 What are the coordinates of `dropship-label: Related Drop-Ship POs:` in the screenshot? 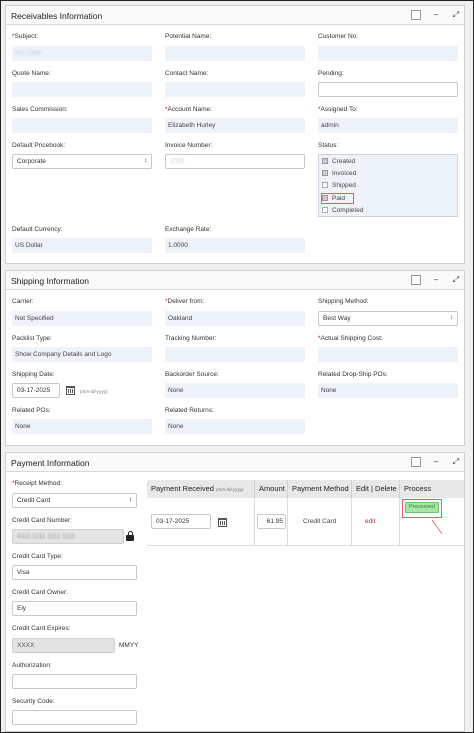 It's located at (353, 374).